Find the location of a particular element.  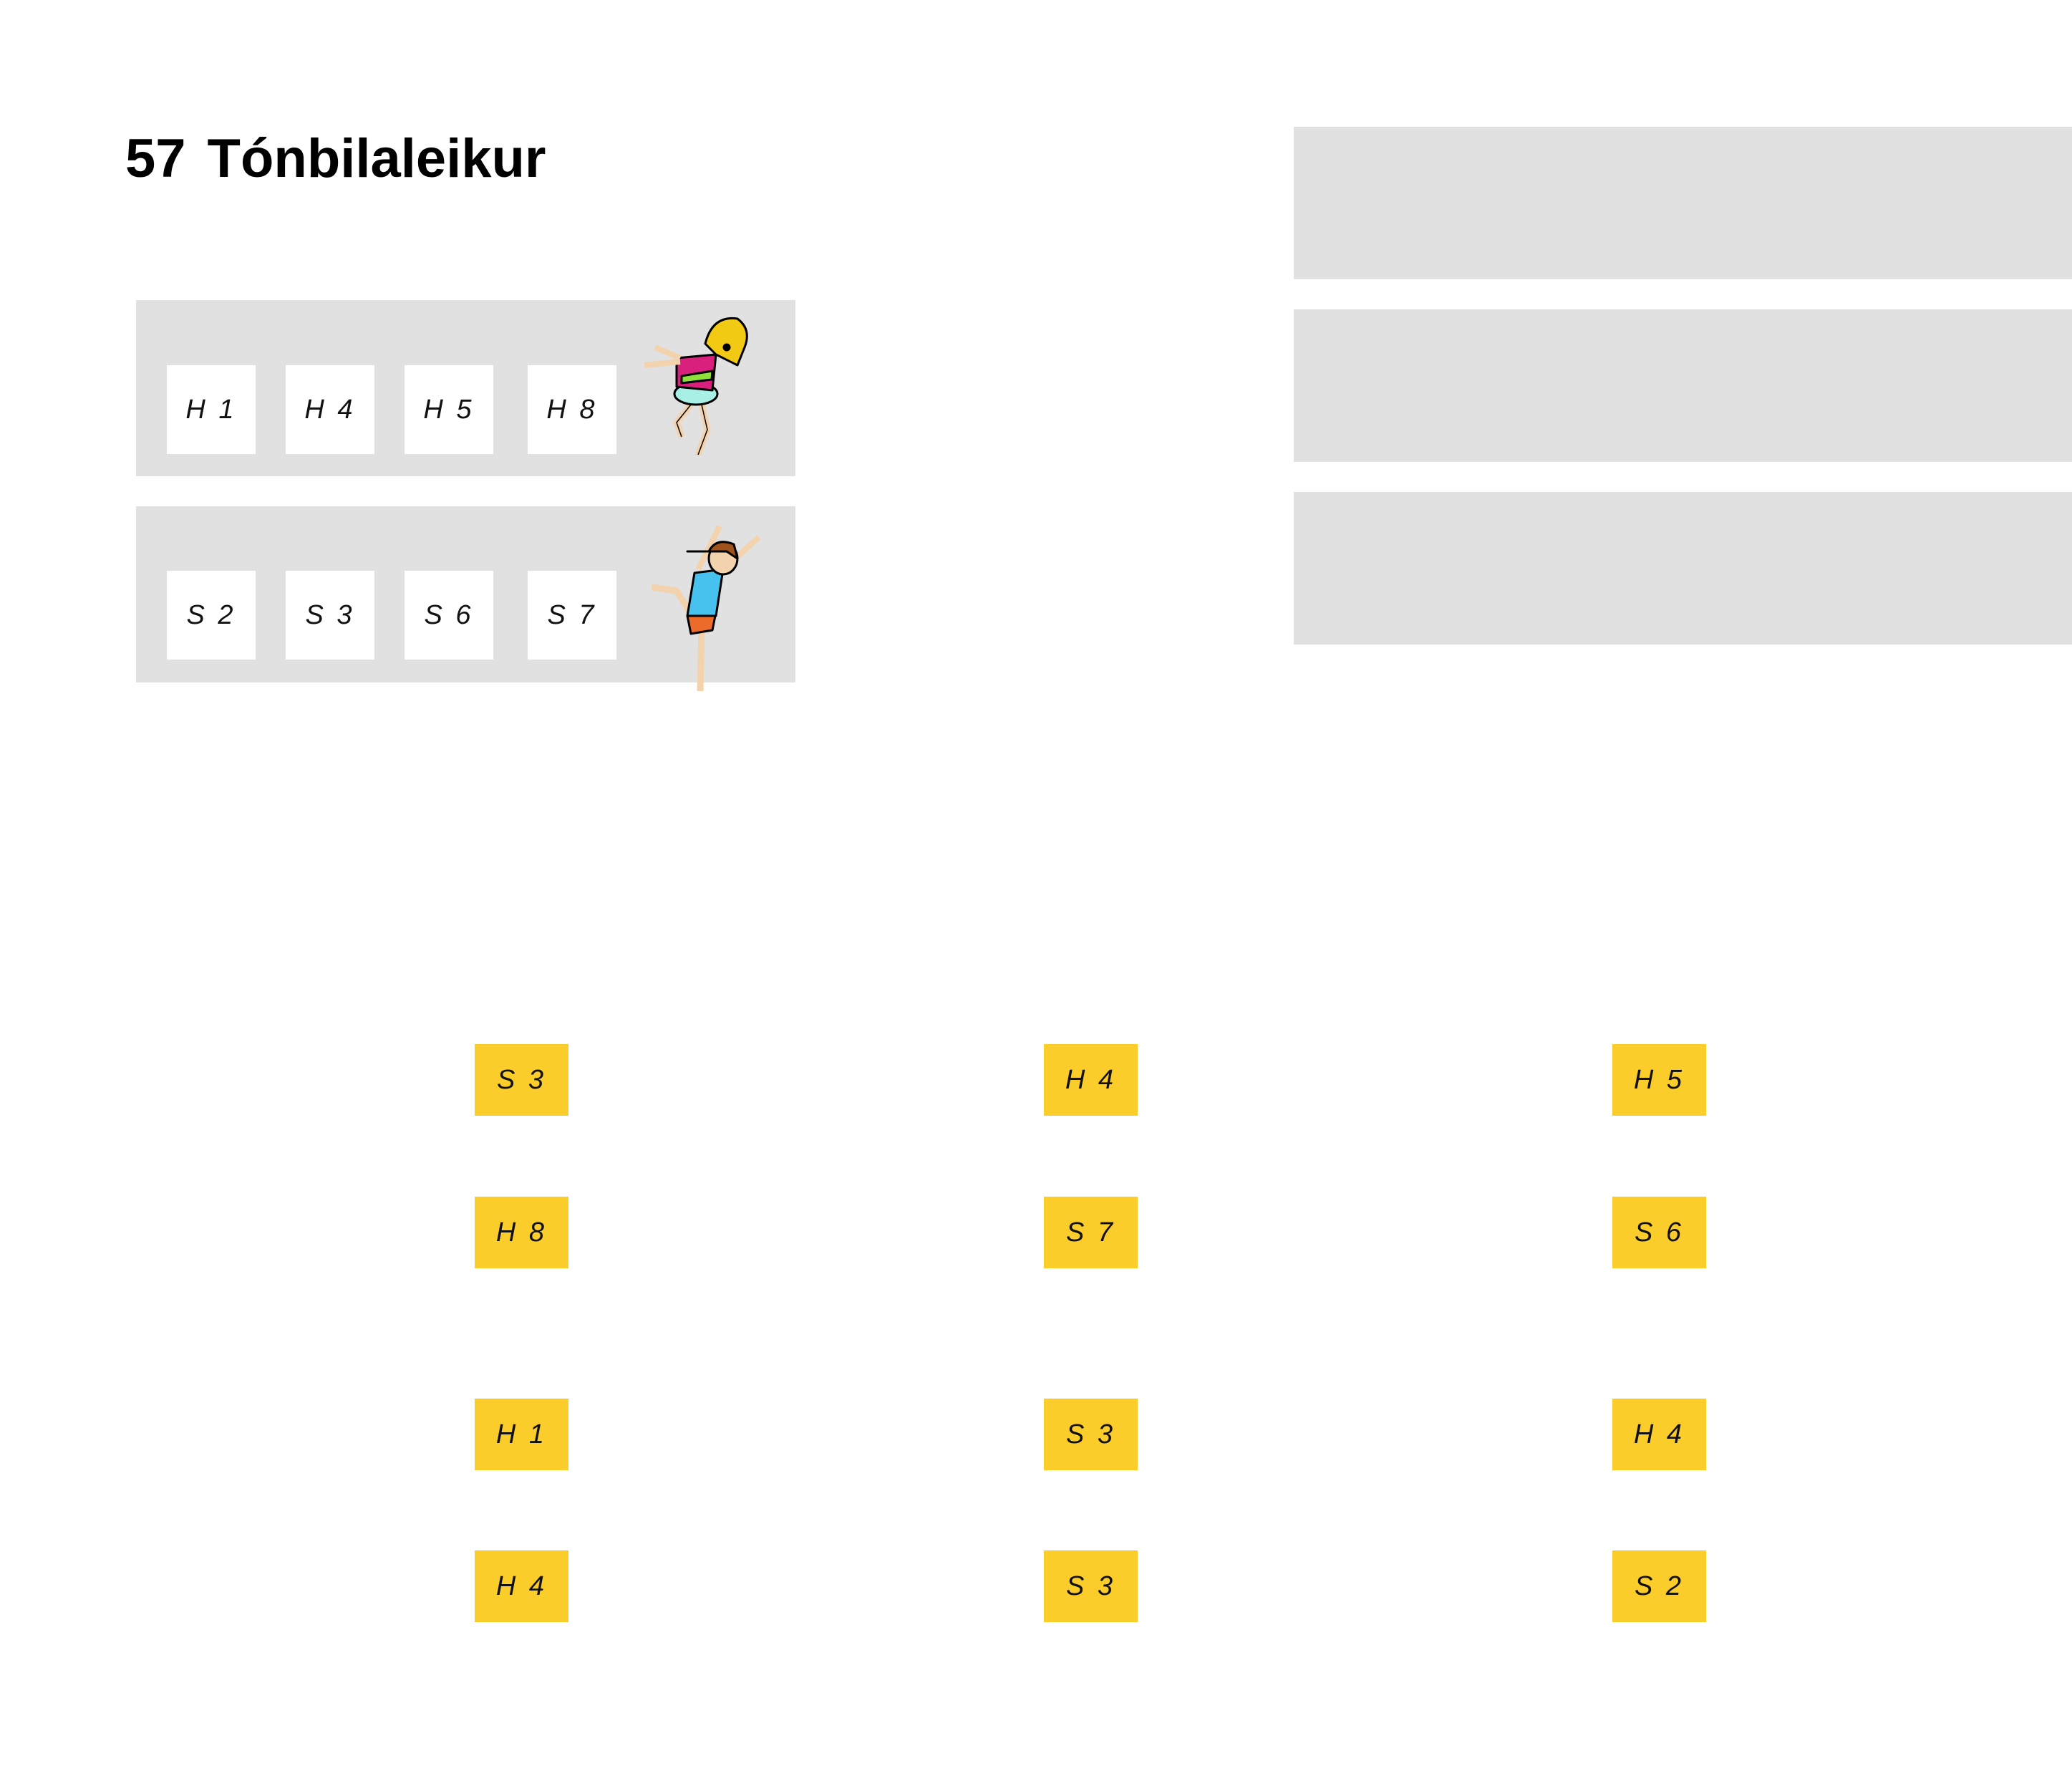

yellow-card: S 7 is located at coordinates (1091, 1232).